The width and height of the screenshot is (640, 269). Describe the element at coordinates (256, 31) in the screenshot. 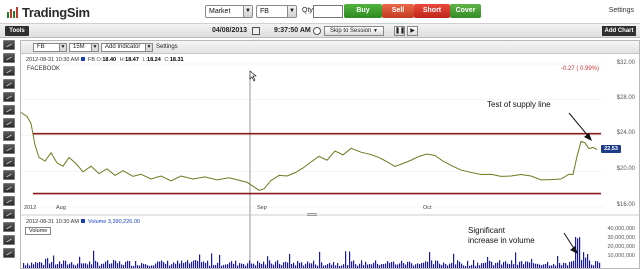

I see `calendar-icon` at that location.